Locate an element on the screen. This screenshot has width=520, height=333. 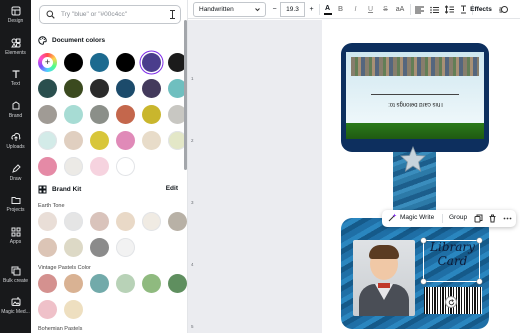
color-search-input is located at coordinates (113, 14).